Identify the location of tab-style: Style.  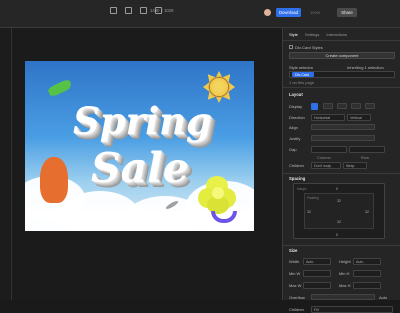
(293, 34).